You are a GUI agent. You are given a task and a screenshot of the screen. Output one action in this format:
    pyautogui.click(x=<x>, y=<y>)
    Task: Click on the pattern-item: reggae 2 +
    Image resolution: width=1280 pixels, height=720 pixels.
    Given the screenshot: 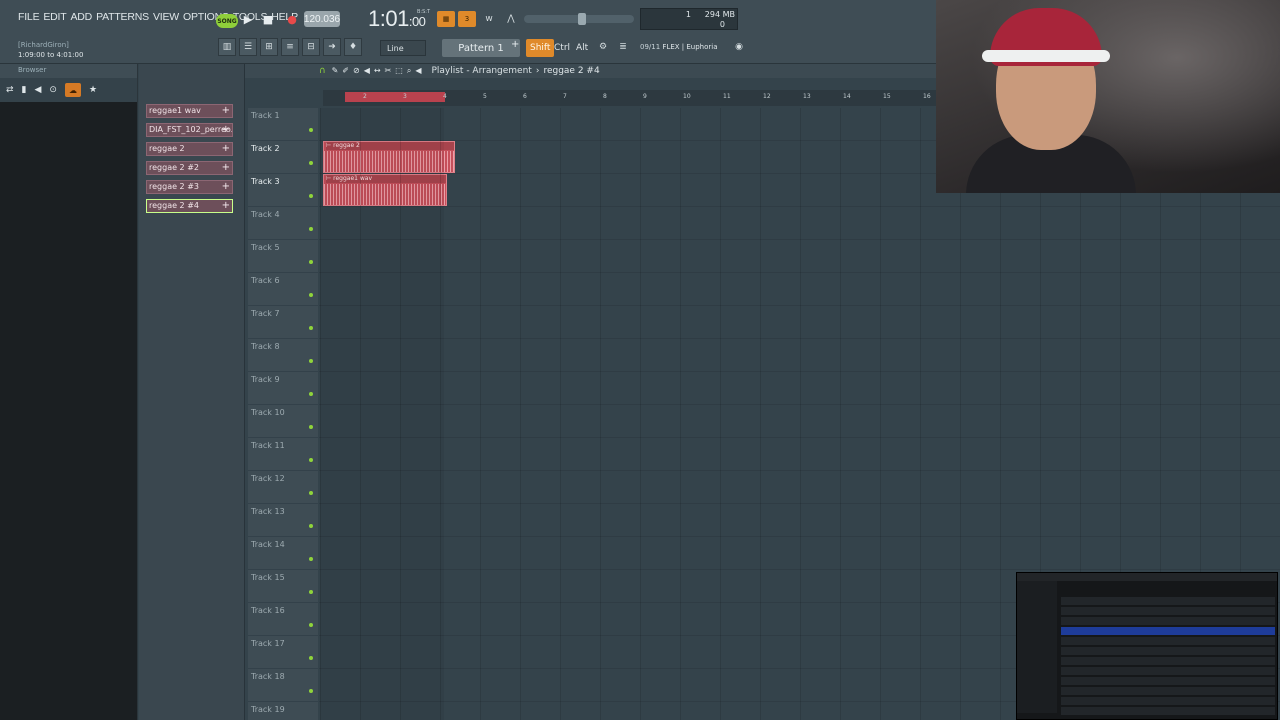 What is the action you would take?
    pyautogui.click(x=189, y=149)
    